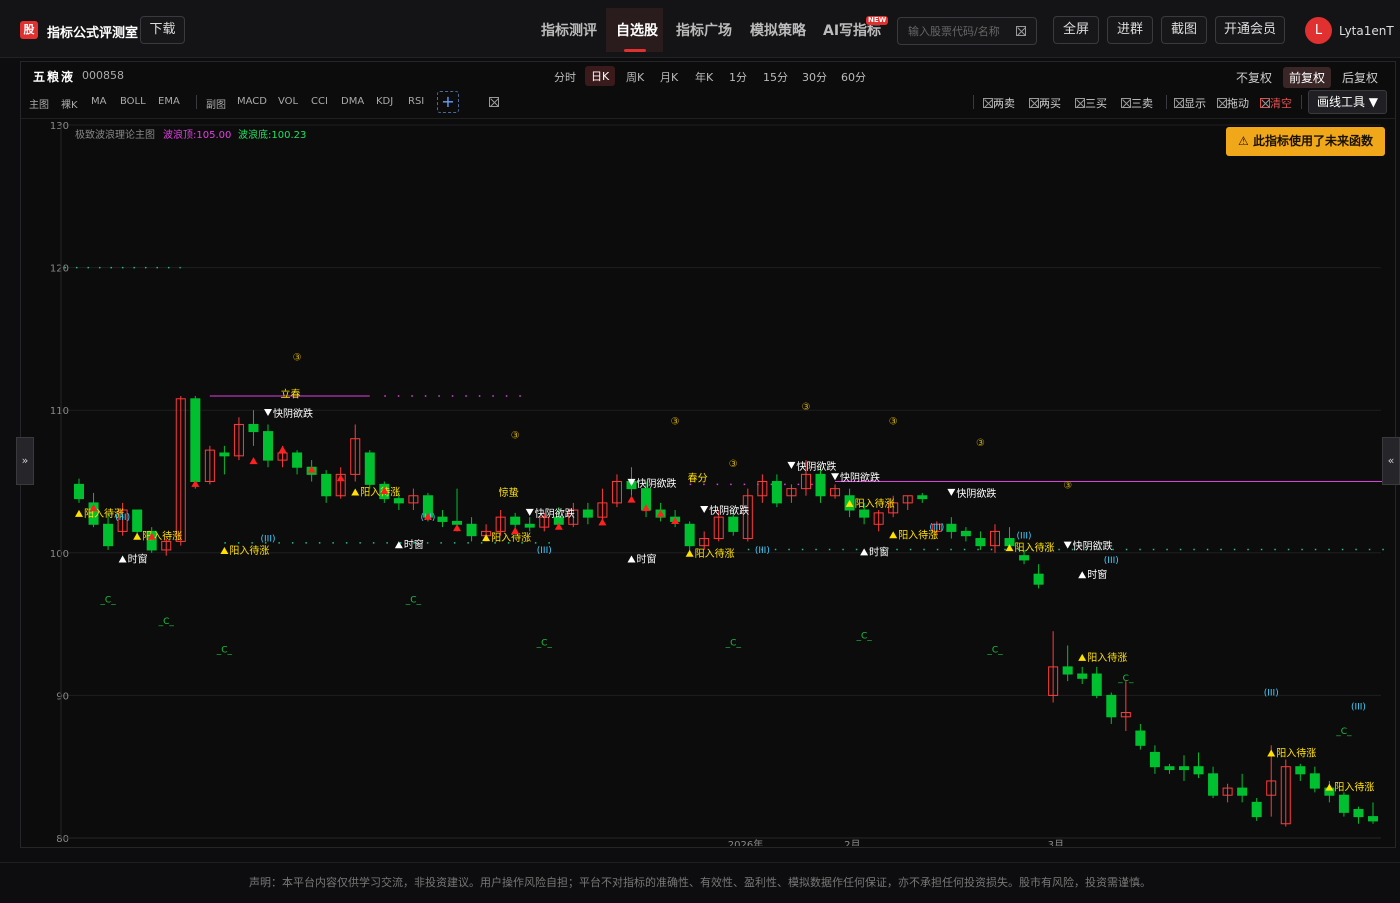 The image size is (1400, 903). What do you see at coordinates (1347, 102) in the screenshot?
I see `draw-tools-dropdown: 画线工具 ▼` at bounding box center [1347, 102].